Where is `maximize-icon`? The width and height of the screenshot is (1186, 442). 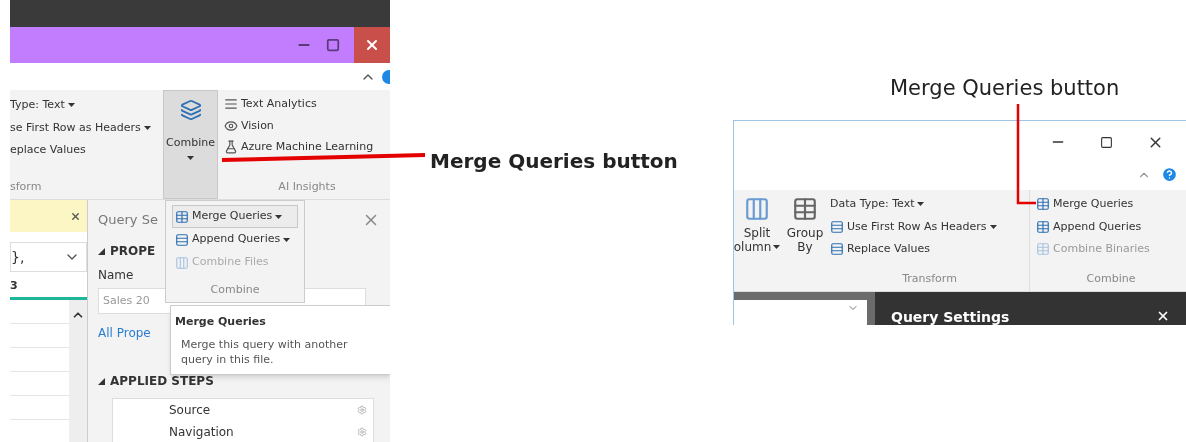 maximize-icon is located at coordinates (1106, 142).